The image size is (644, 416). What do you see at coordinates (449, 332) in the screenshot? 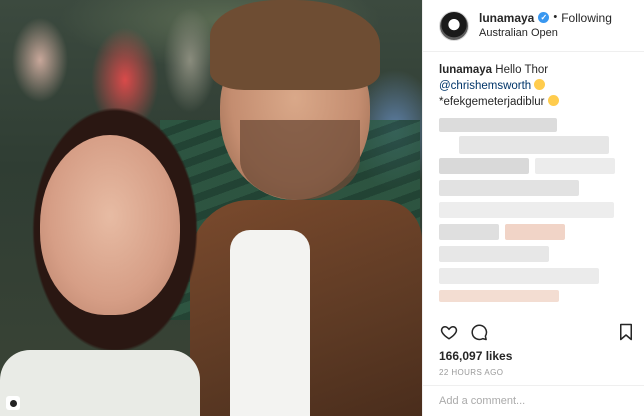
I see `heart-icon` at bounding box center [449, 332].